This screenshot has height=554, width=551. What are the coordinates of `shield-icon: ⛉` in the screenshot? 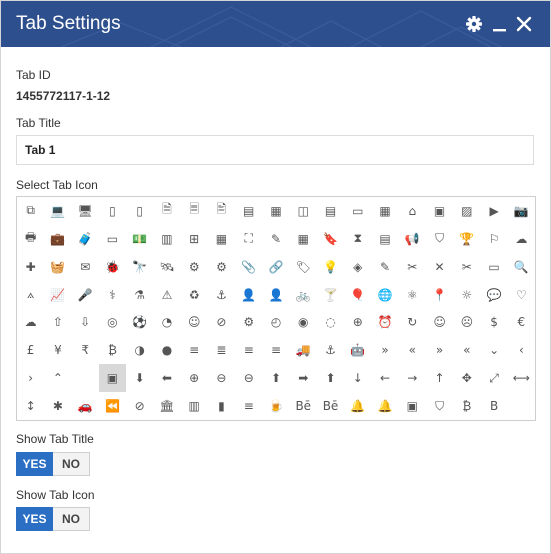 It's located at (439, 239).